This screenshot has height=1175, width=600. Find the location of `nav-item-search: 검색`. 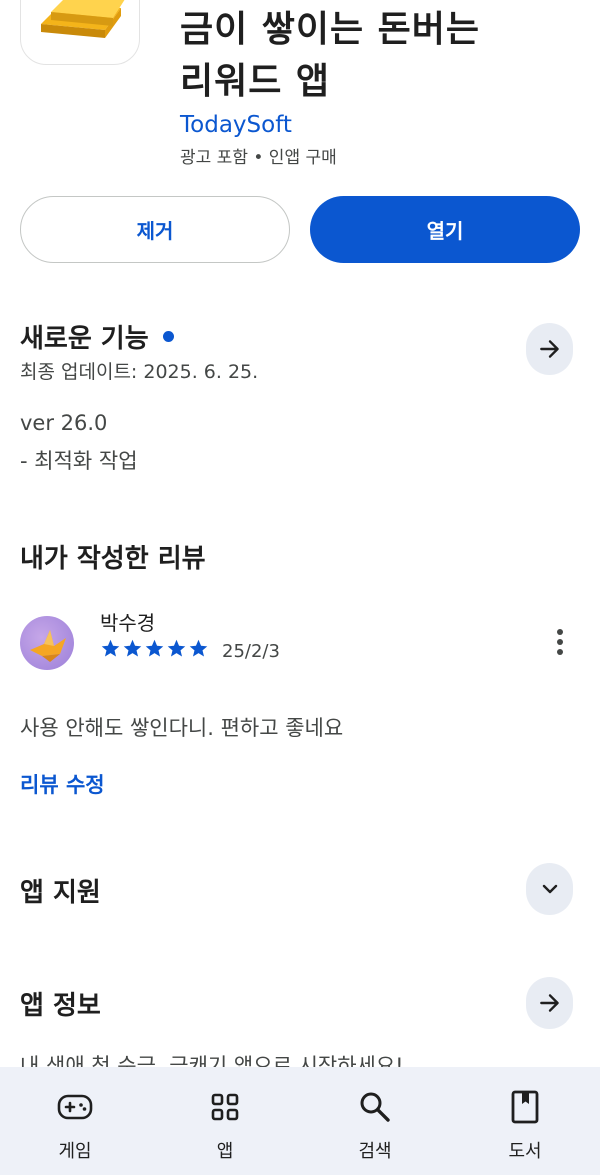

nav-item-search: 검색 is located at coordinates (375, 1121).